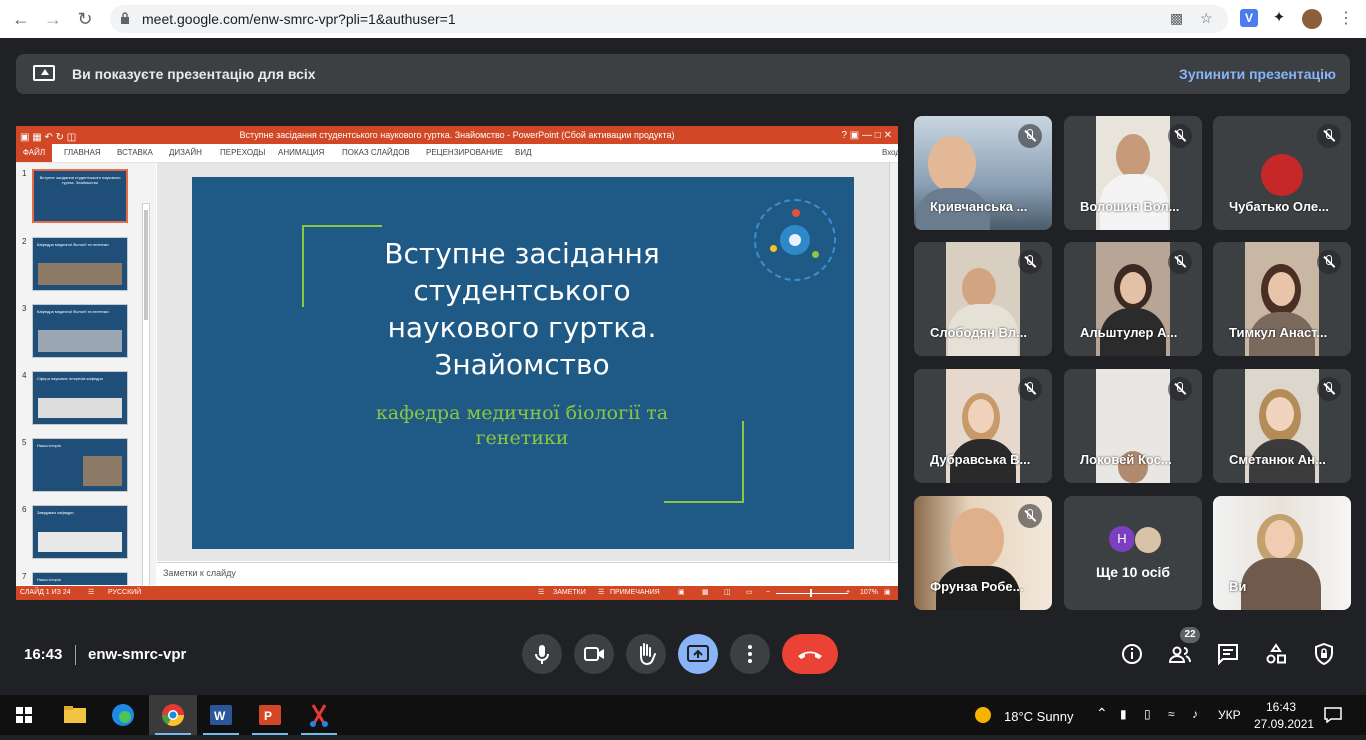 The height and width of the screenshot is (740, 1366). What do you see at coordinates (811, 593) in the screenshot?
I see `zoom-slider-knob` at bounding box center [811, 593].